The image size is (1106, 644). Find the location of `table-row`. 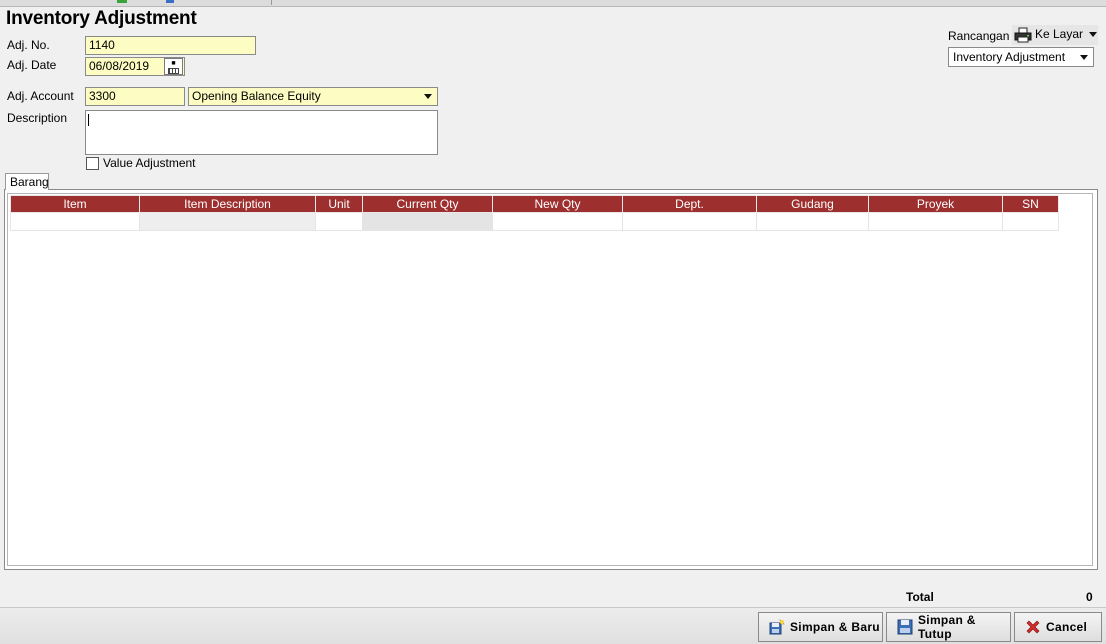

table-row is located at coordinates (534, 221).